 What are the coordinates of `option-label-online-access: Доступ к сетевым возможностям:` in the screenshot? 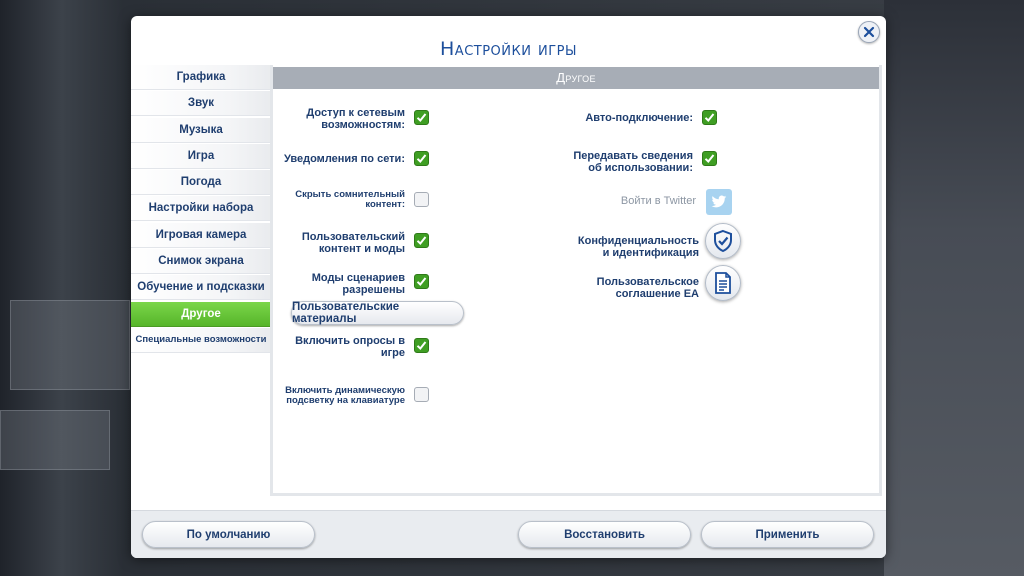 It's located at (355, 119).